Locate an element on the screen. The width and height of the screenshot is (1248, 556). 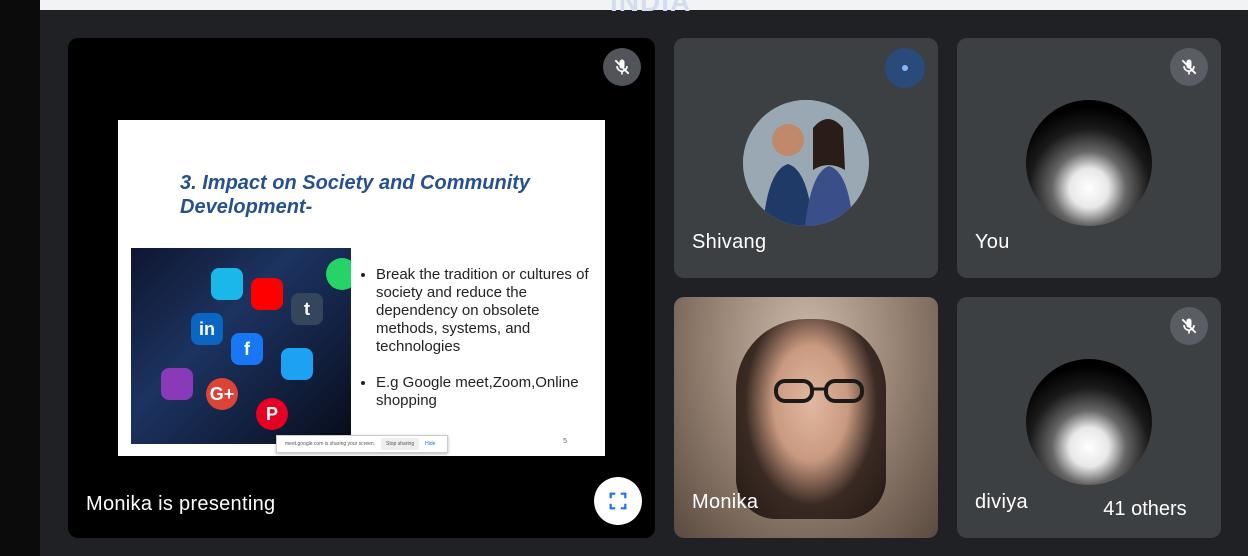
top-strip-text: INDIA is located at coordinates (651, 8).